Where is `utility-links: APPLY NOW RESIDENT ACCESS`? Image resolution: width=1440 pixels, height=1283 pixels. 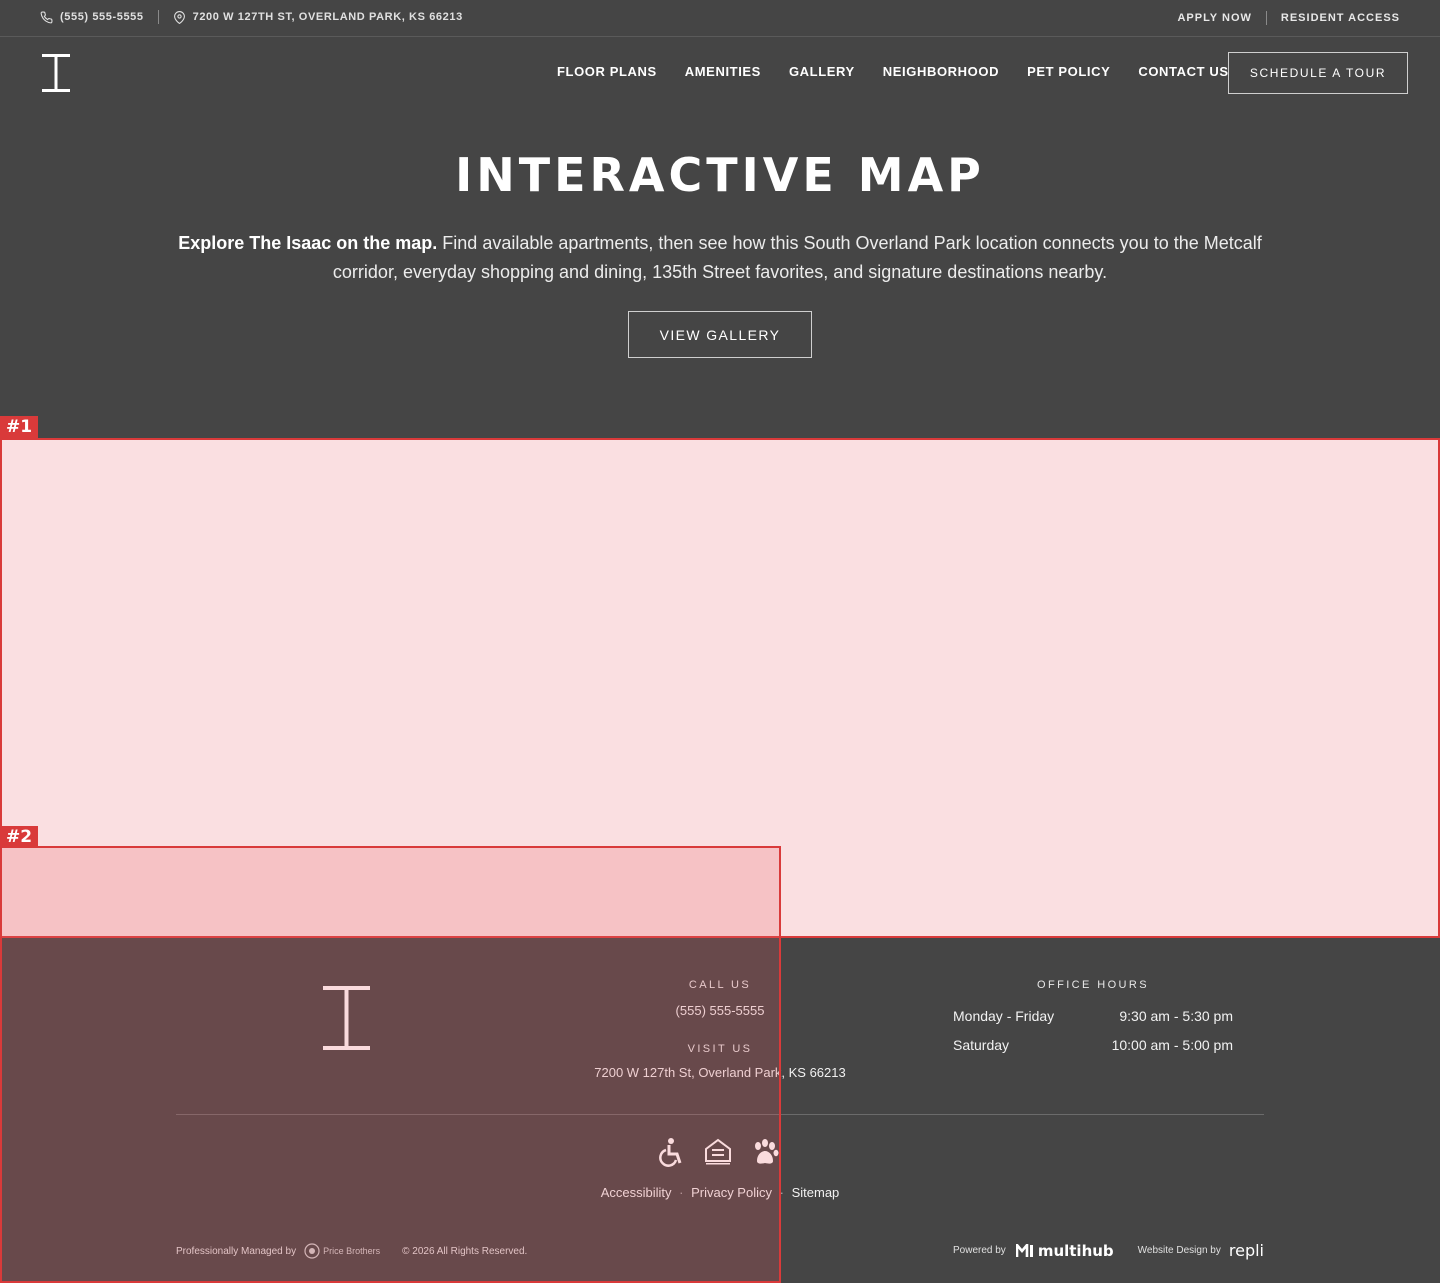 utility-links: APPLY NOW RESIDENT ACCESS is located at coordinates (1288, 18).